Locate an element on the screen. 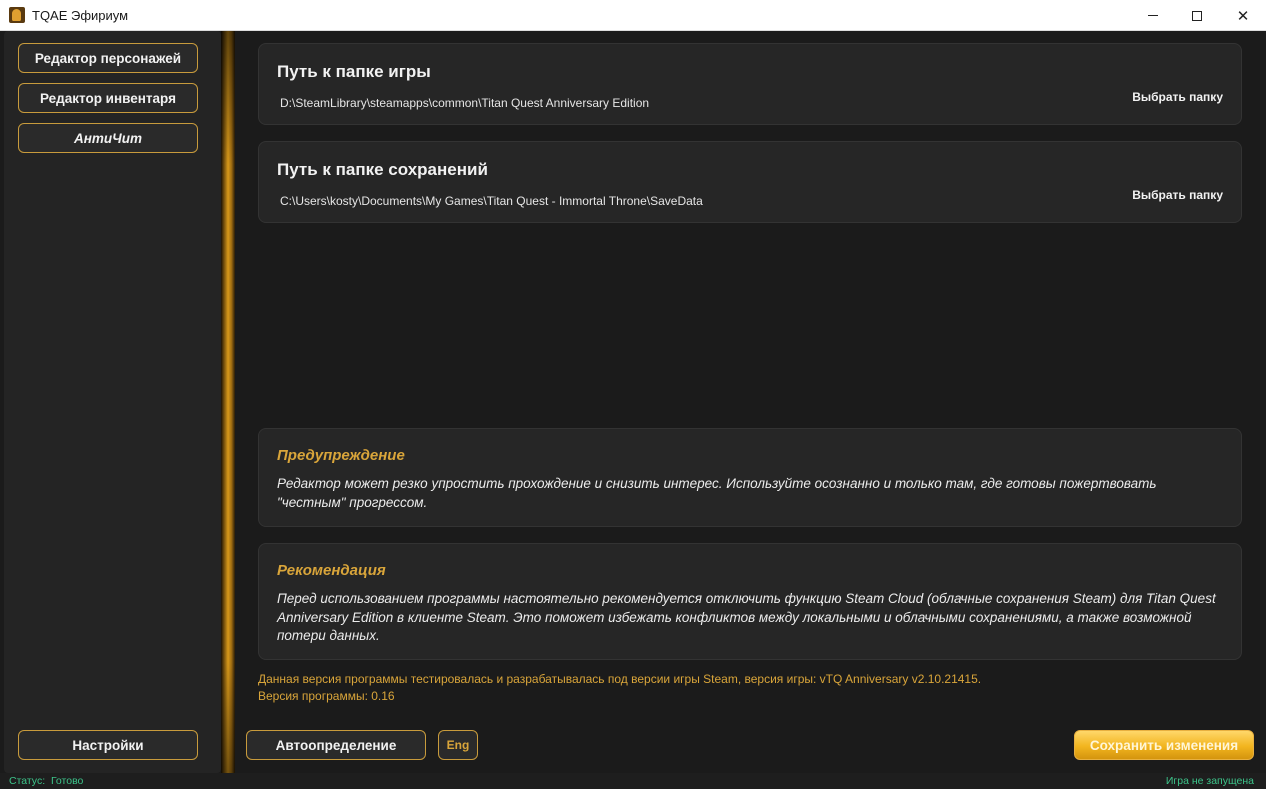 This screenshot has width=1266, height=789. maximize-button is located at coordinates (1197, 15).